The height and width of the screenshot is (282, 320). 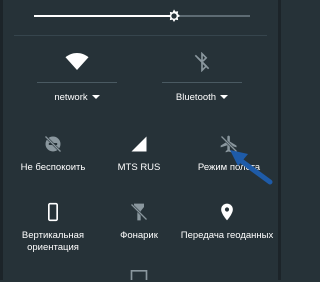 I want to click on location-pin-icon, so click(x=227, y=212).